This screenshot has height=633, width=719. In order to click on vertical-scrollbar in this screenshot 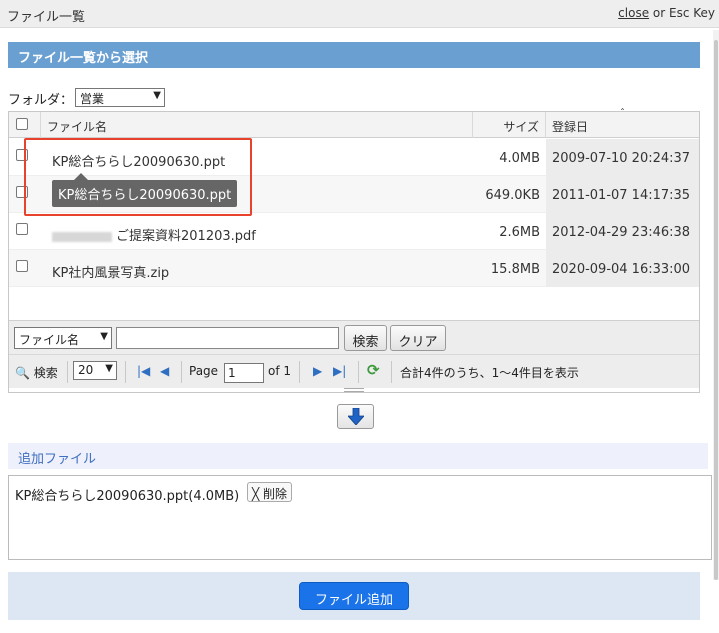, I will do `click(716, 305)`.